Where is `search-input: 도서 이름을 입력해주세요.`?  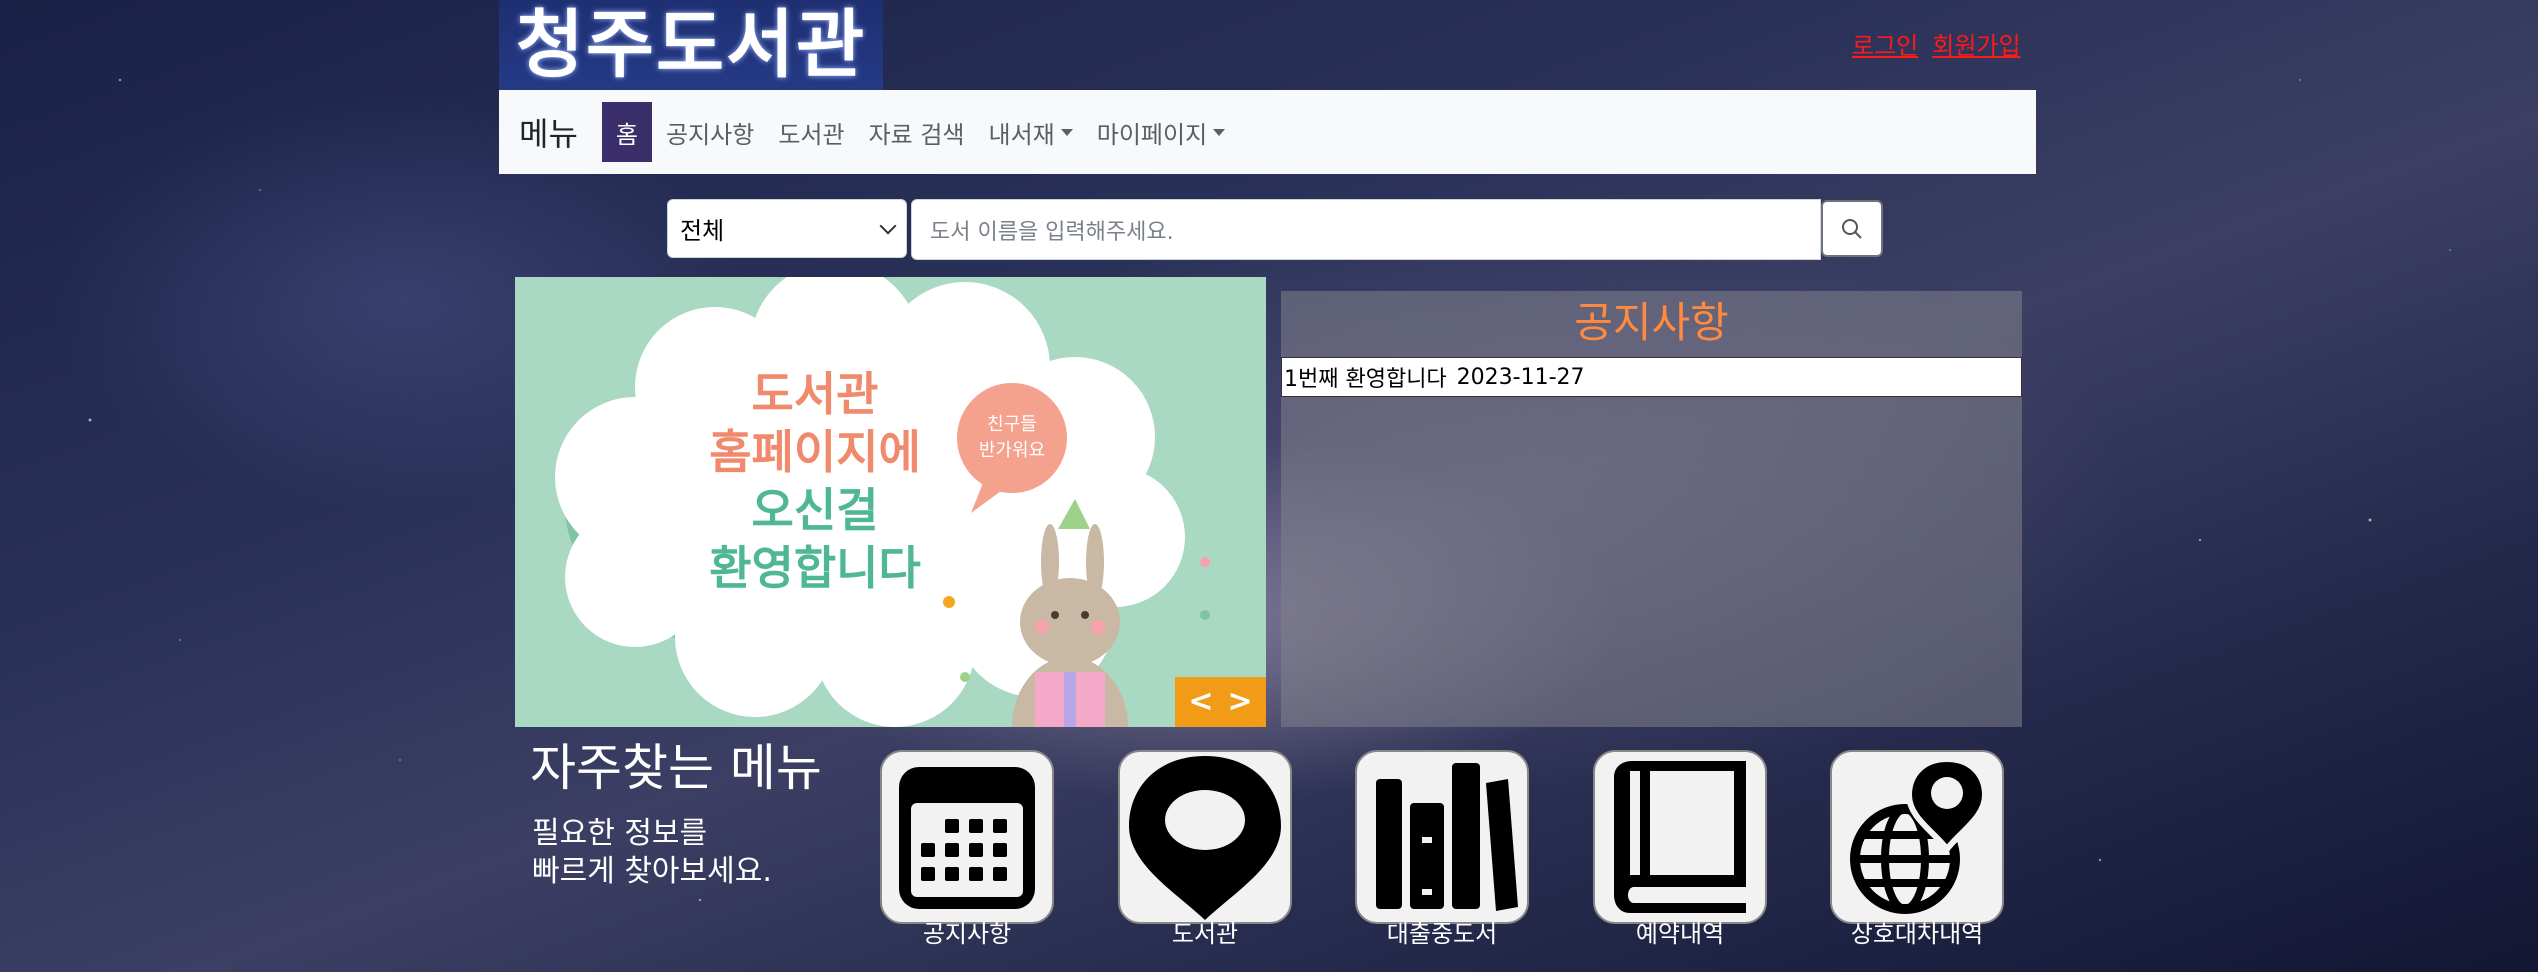
search-input: 도서 이름을 입력해주세요. is located at coordinates (1366, 229).